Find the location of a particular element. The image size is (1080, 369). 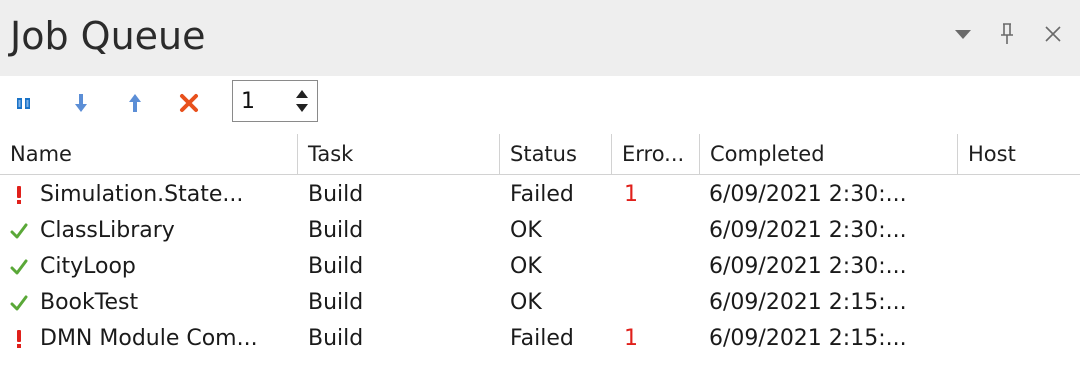

toolbar is located at coordinates (540, 102).